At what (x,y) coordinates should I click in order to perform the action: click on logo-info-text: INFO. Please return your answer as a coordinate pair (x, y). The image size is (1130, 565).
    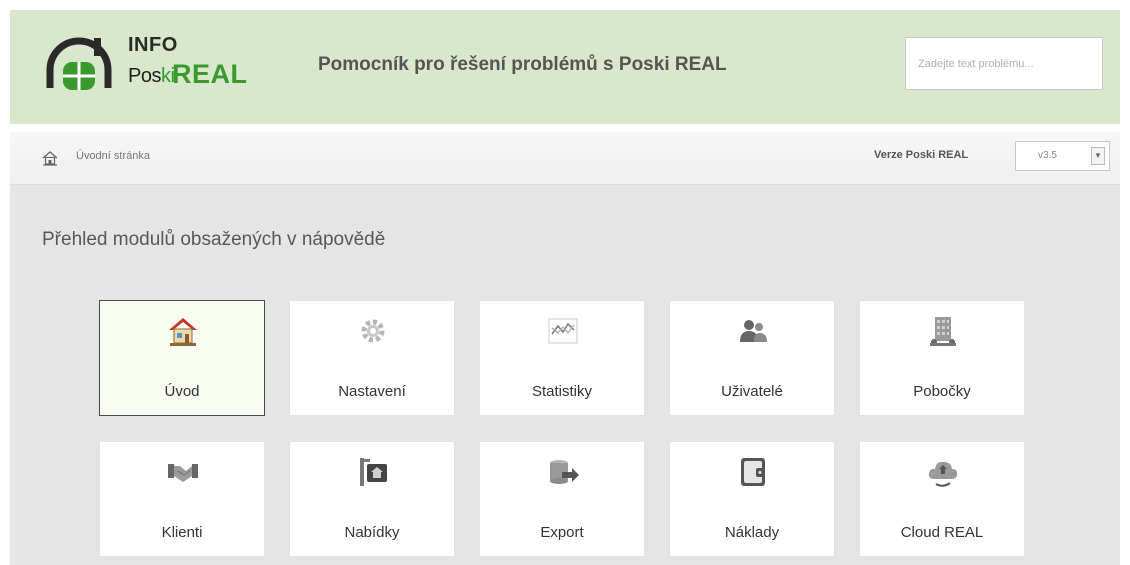
    Looking at the image, I should click on (153, 45).